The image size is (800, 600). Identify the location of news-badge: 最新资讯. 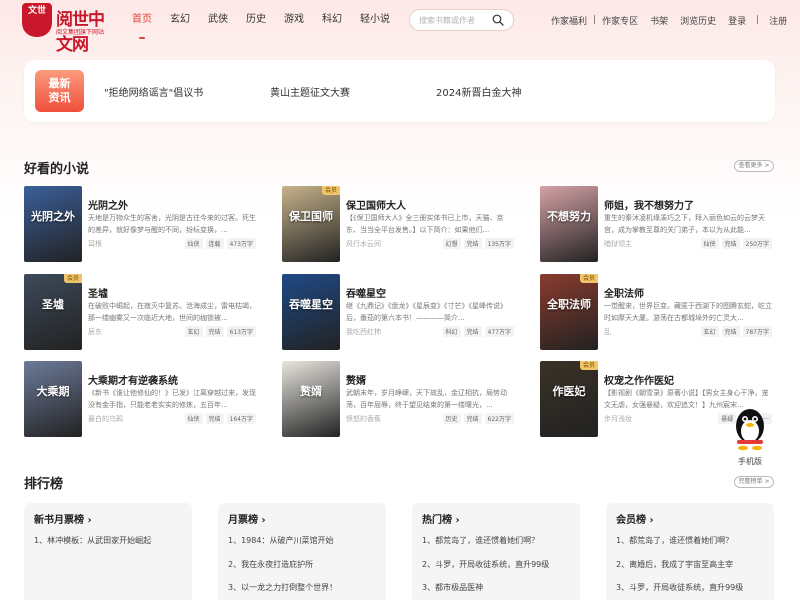
(59, 91).